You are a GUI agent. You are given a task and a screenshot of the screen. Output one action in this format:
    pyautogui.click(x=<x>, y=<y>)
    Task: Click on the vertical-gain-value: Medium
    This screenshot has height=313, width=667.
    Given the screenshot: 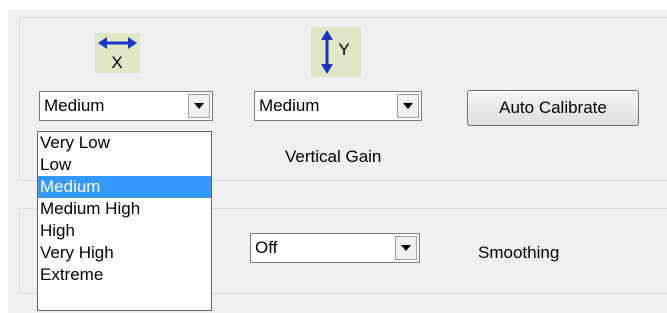 What is the action you would take?
    pyautogui.click(x=289, y=105)
    